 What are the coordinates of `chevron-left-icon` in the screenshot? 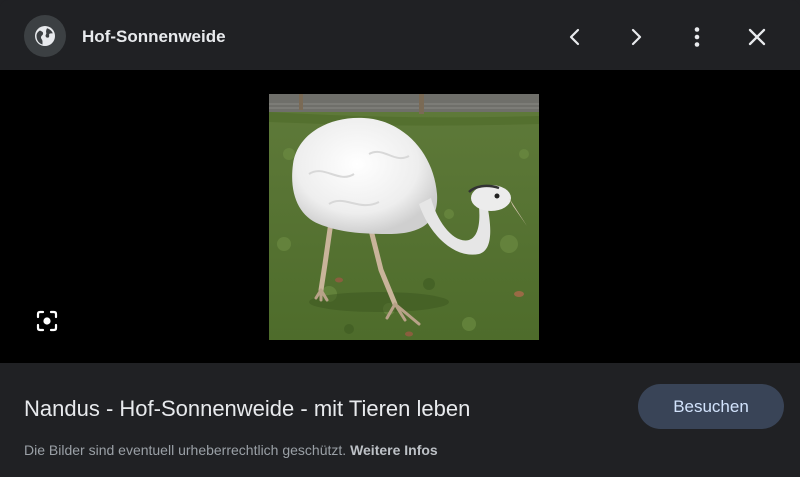 It's located at (574, 37).